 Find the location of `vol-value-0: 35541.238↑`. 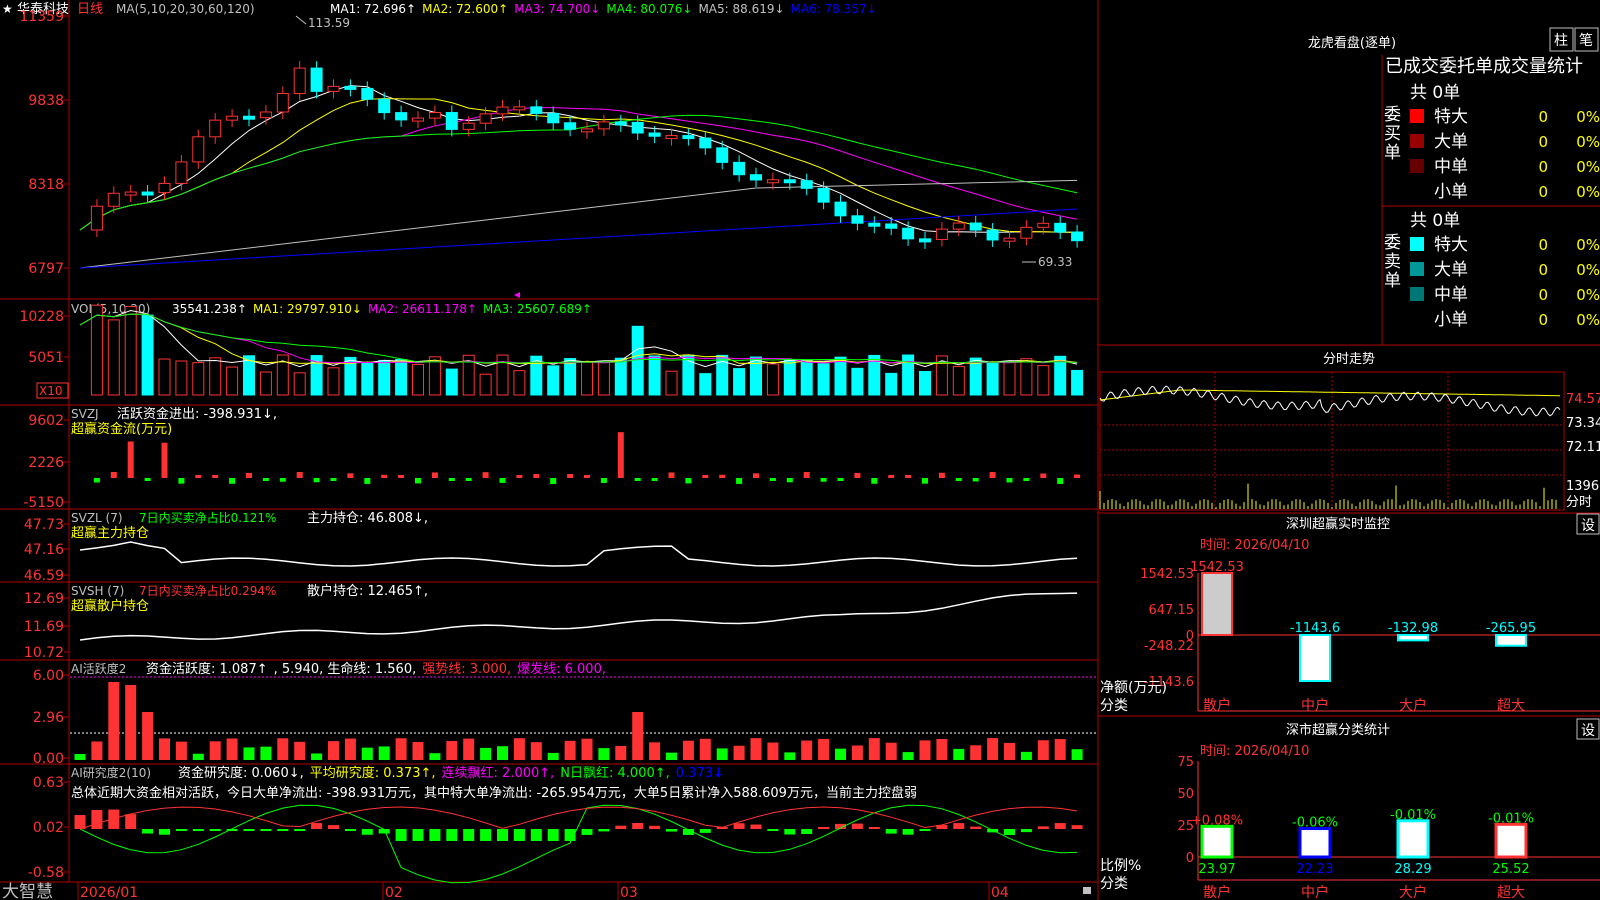

vol-value-0: 35541.238↑ is located at coordinates (209, 309).